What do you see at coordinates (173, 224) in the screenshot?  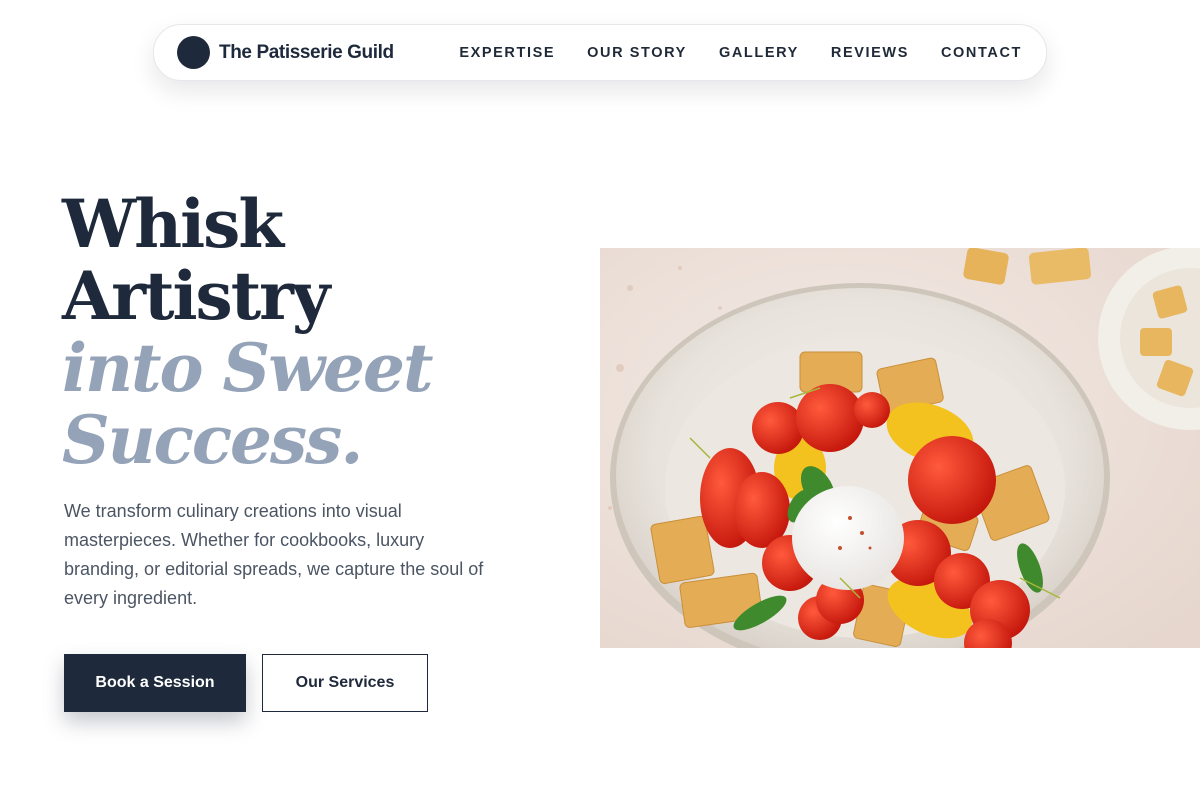 I see `headline-line-1: Whisk` at bounding box center [173, 224].